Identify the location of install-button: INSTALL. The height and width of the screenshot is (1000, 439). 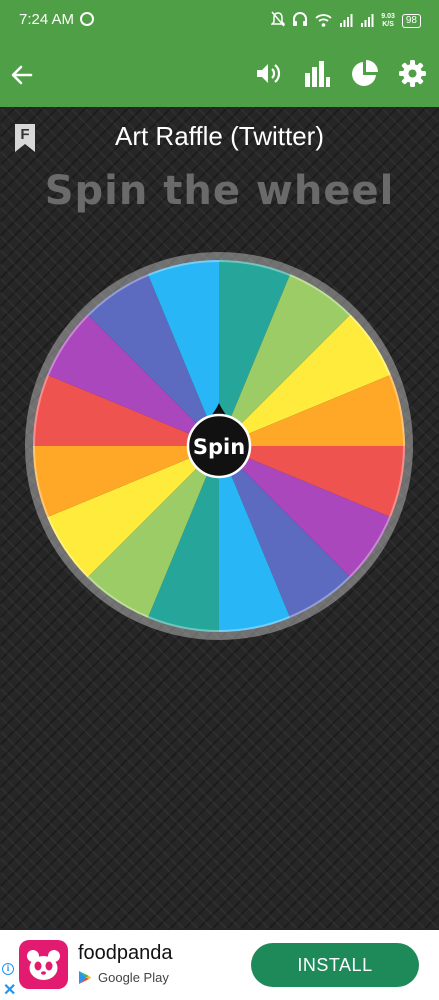
(335, 965).